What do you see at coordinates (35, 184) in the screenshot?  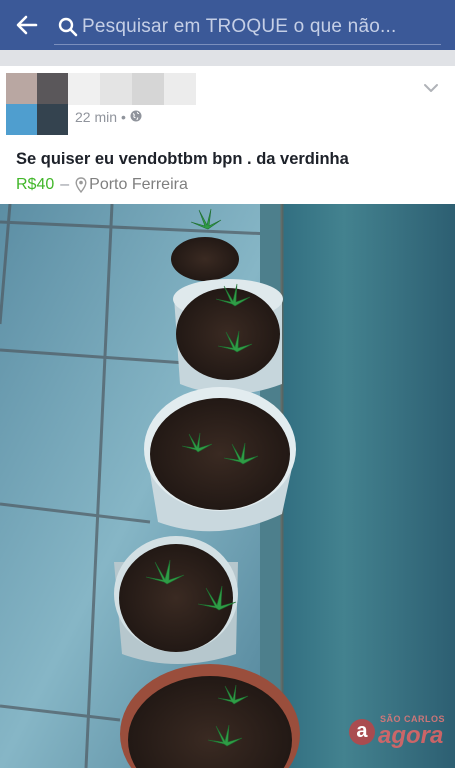 I see `price: R$40` at bounding box center [35, 184].